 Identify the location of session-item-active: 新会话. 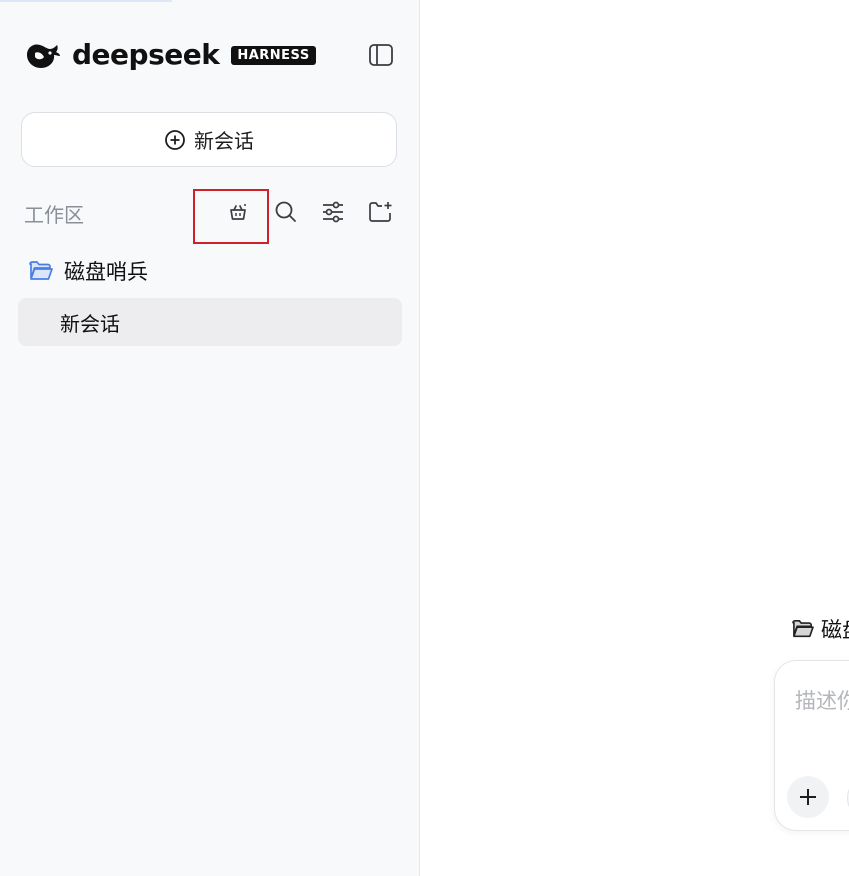
(210, 322).